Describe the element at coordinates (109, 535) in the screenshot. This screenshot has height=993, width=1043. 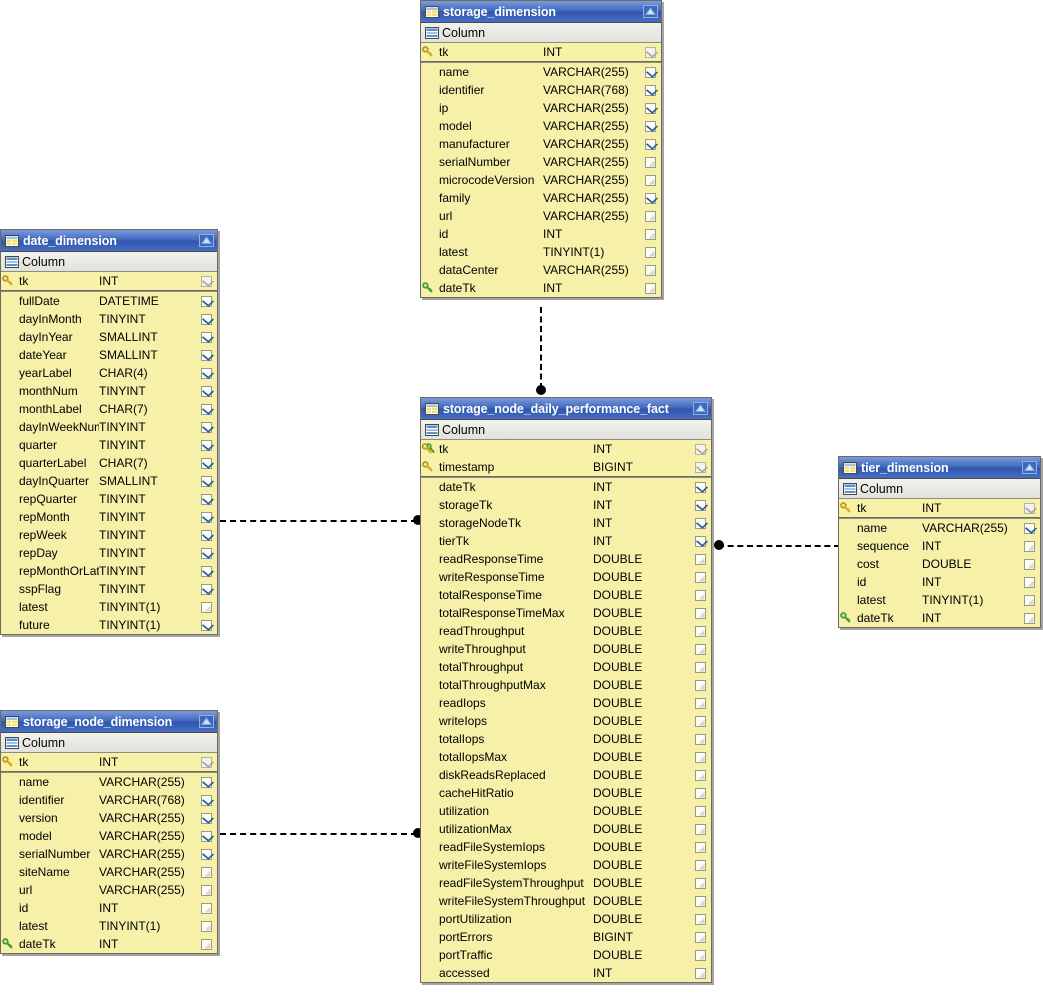
I see `column-row: repWeek TINYINT` at that location.